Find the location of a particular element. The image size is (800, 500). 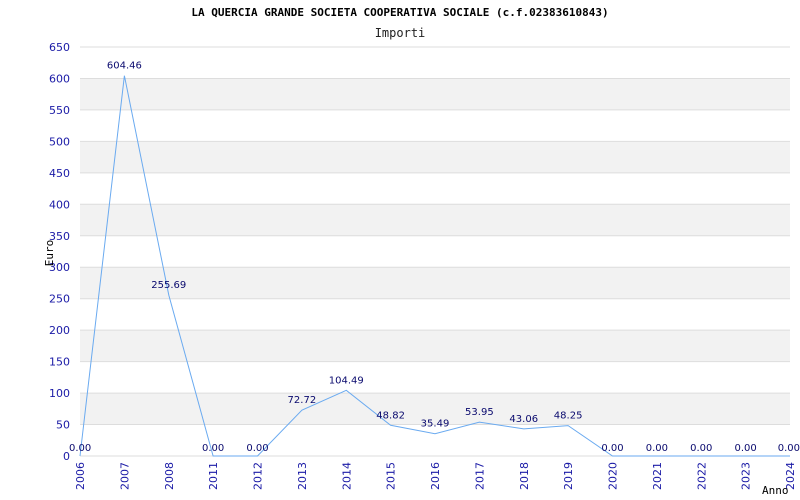

x-tick-label: 2022 is located at coordinates (701, 476).